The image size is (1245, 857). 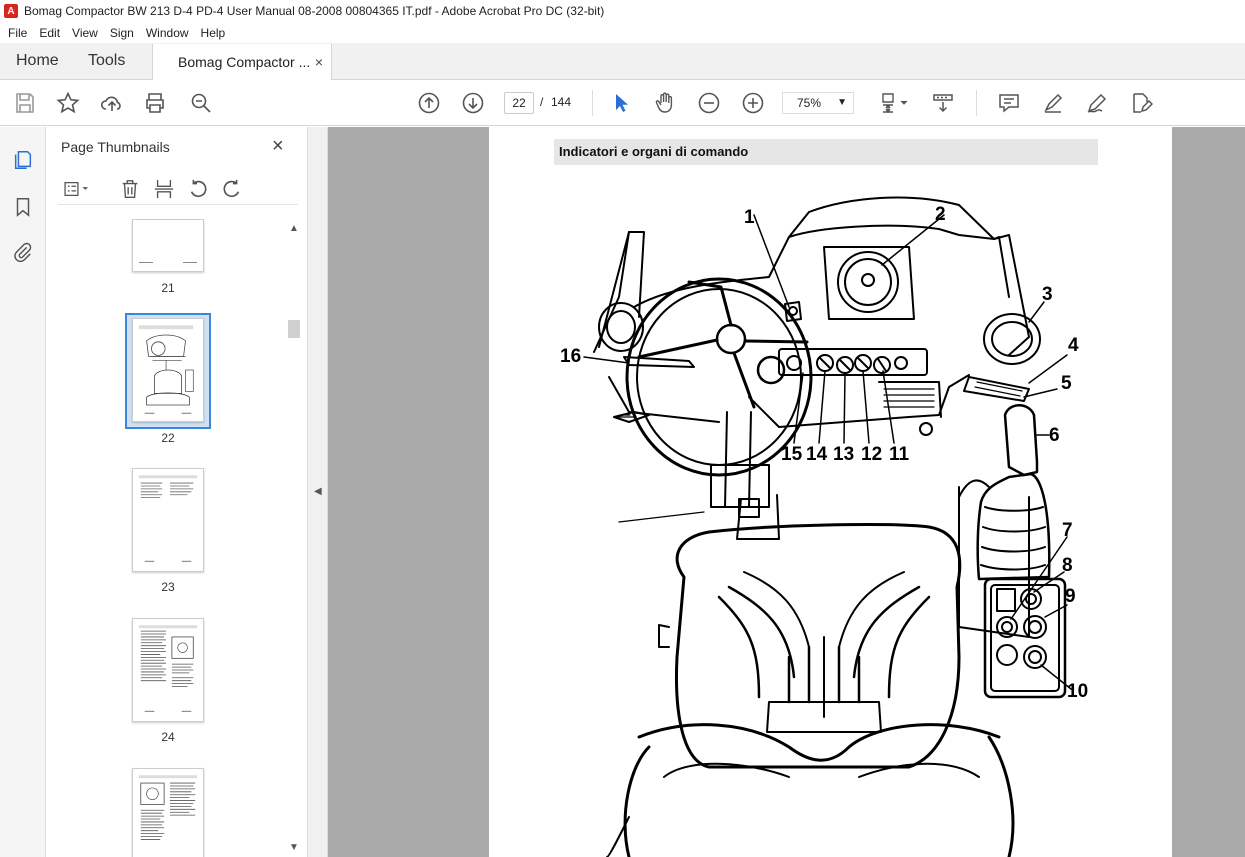 What do you see at coordinates (940, 214) in the screenshot?
I see `callout-label: 2` at bounding box center [940, 214].